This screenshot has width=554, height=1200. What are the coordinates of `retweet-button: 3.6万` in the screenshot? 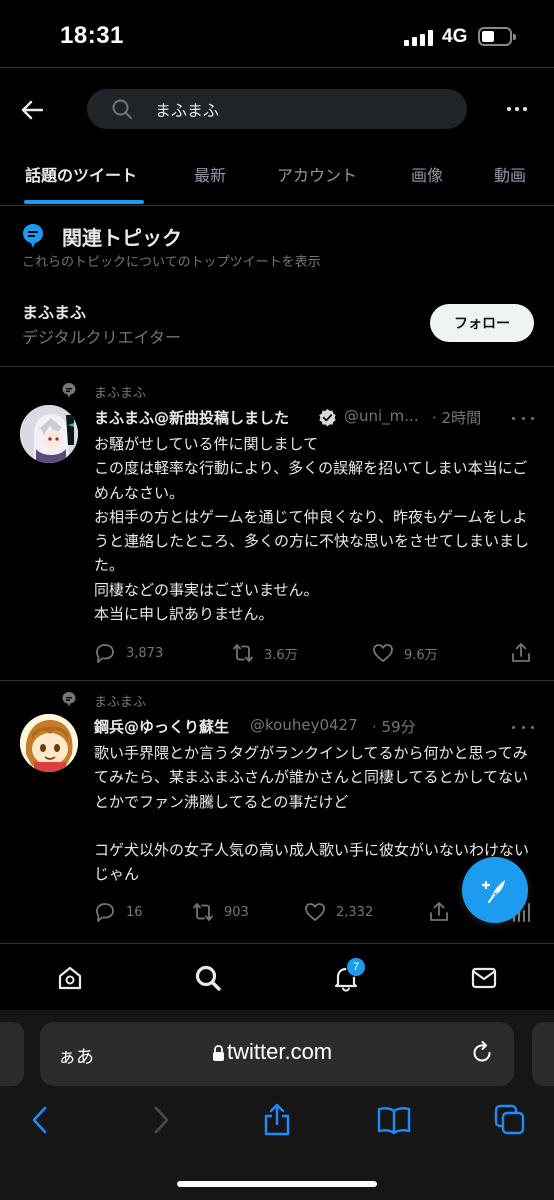 It's located at (265, 653).